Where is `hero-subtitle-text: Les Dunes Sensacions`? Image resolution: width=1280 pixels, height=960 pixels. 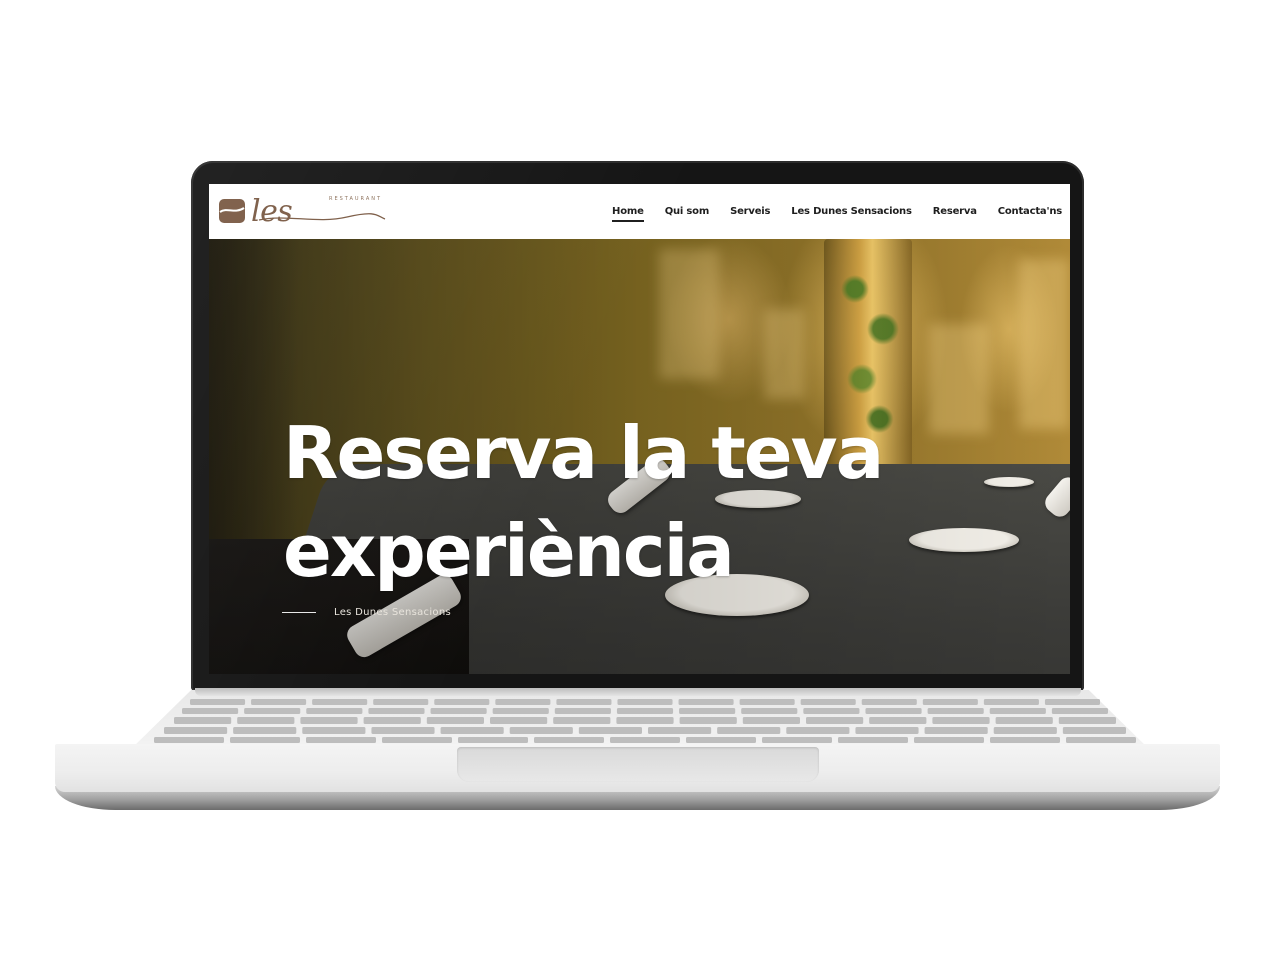
hero-subtitle-text: Les Dunes Sensacions is located at coordinates (392, 612).